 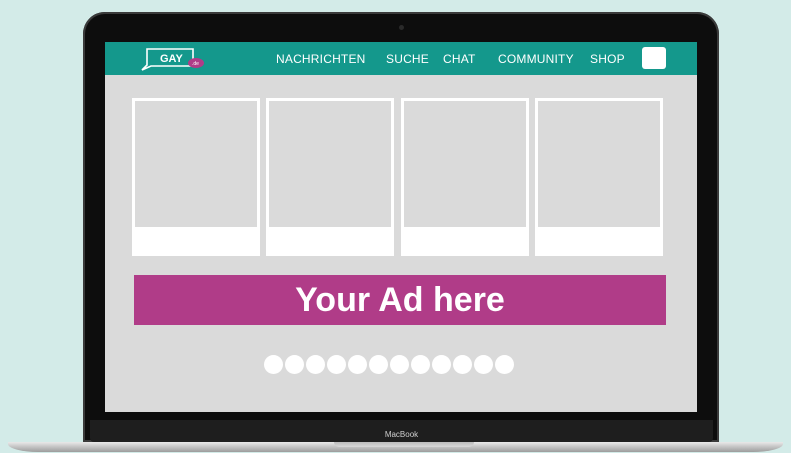 I want to click on nav-item-chat: CHAT, so click(x=459, y=59).